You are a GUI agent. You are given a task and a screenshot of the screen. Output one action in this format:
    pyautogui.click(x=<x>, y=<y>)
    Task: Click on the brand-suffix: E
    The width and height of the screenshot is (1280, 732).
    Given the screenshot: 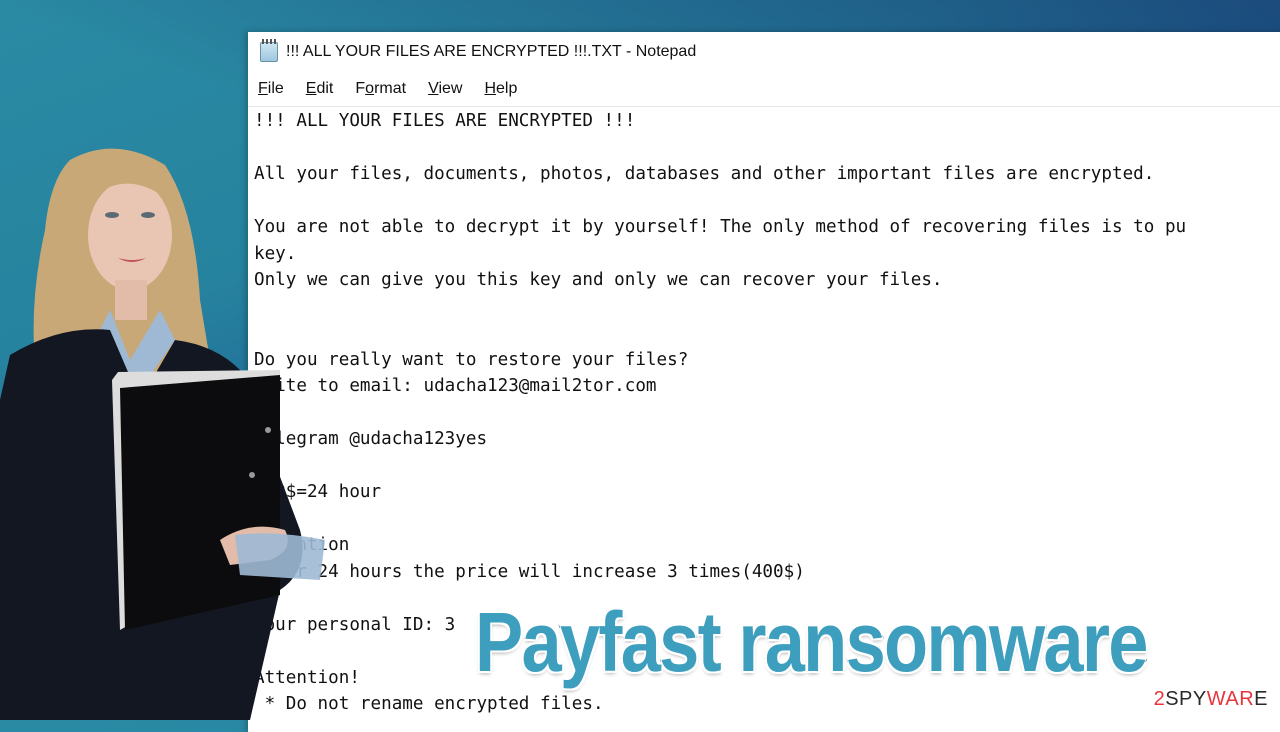 What is the action you would take?
    pyautogui.click(x=1261, y=699)
    